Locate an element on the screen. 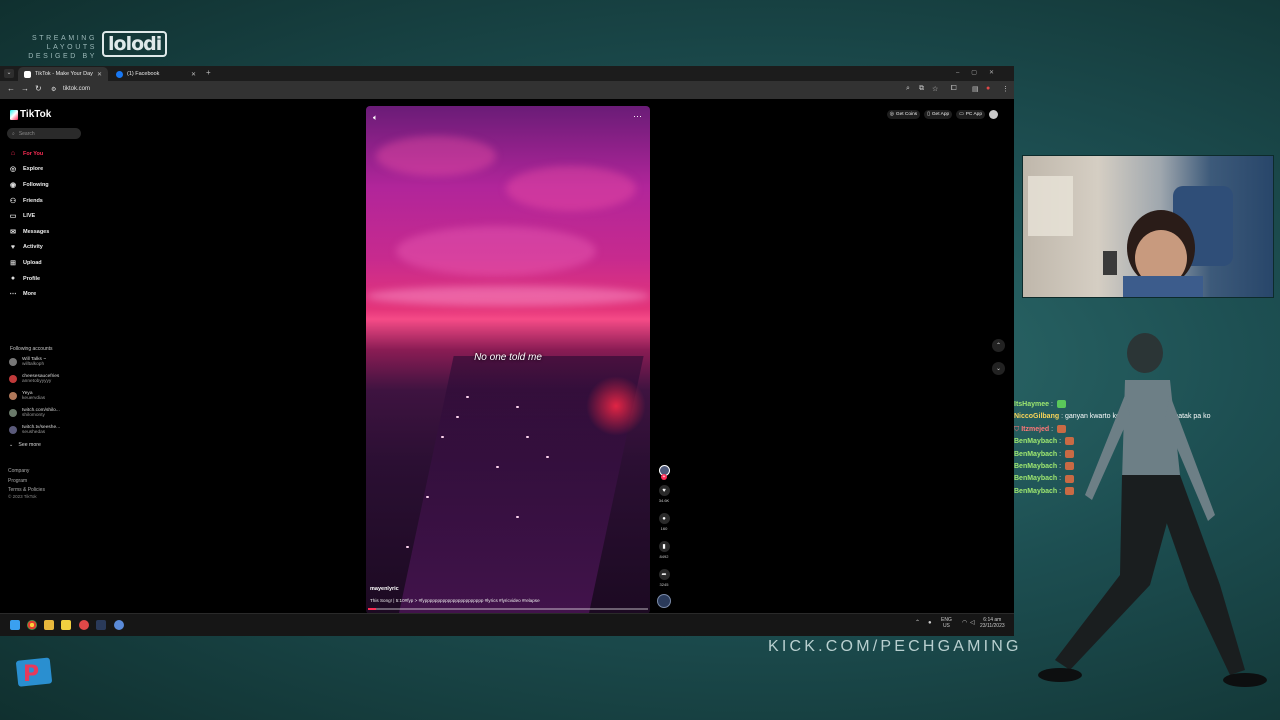 The width and height of the screenshot is (1280, 720). volume-icon: ◁ is located at coordinates (972, 623).